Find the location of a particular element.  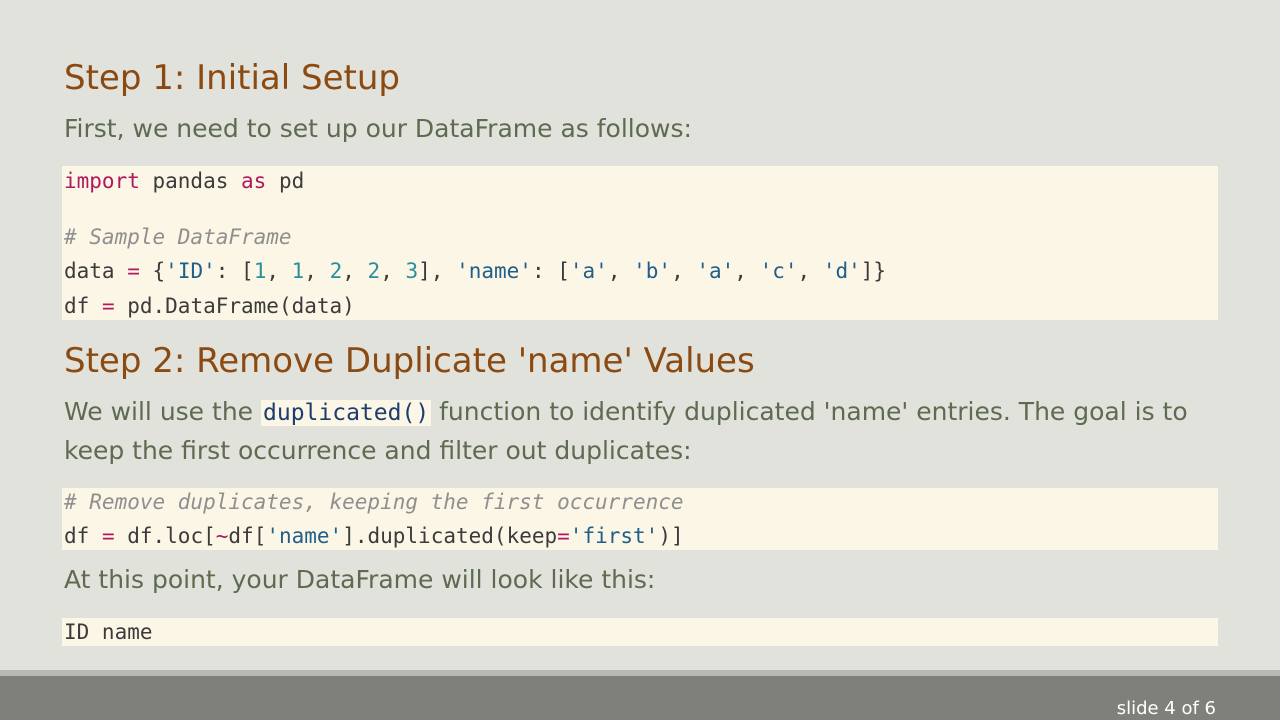

punct: ], is located at coordinates (437, 271).